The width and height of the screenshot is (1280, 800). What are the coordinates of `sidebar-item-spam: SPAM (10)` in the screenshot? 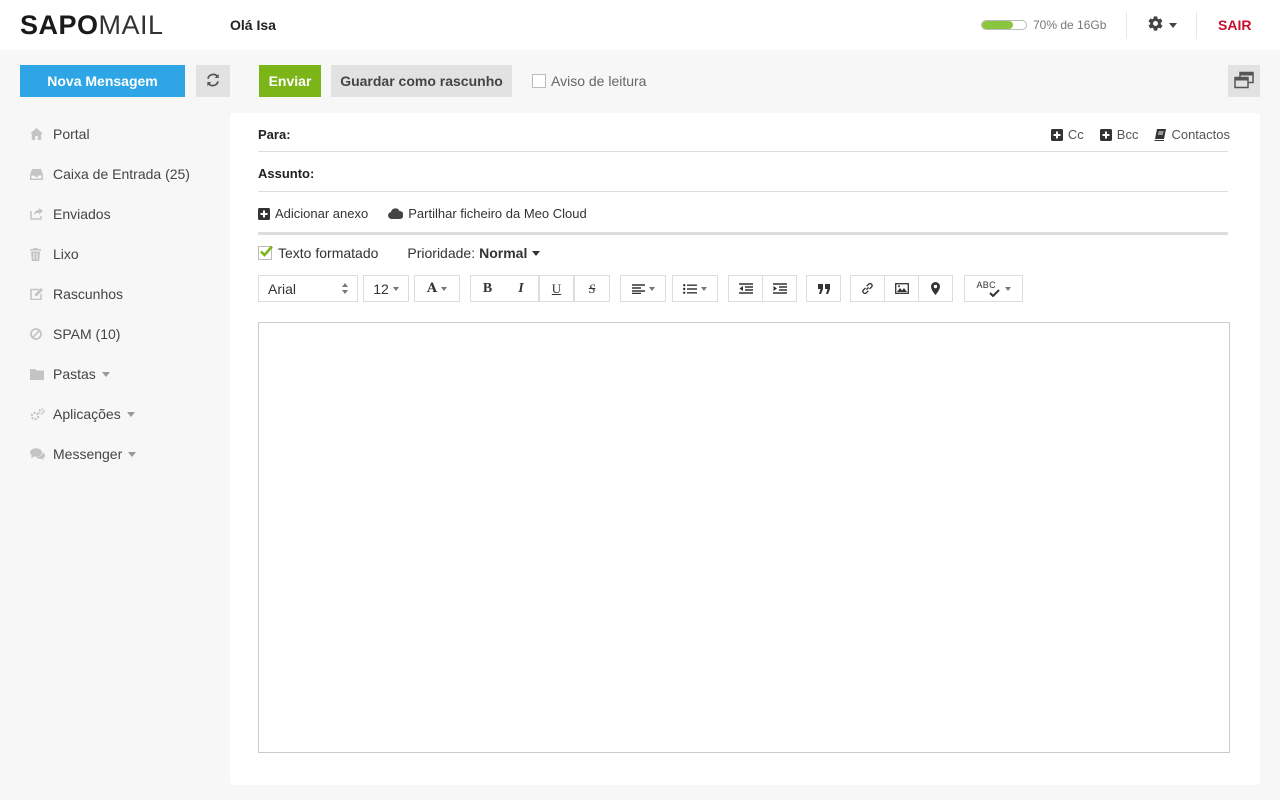 It's located at (115, 334).